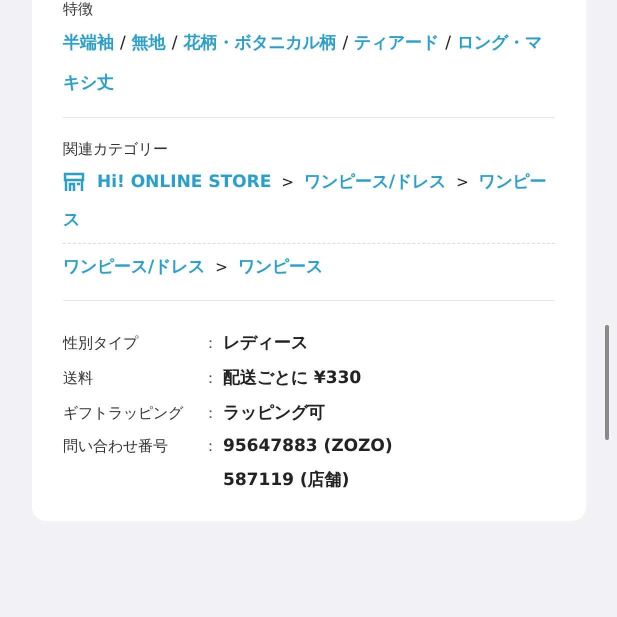 The width and height of the screenshot is (617, 617). What do you see at coordinates (274, 413) in the screenshot?
I see `spec-value: ラッピング可` at bounding box center [274, 413].